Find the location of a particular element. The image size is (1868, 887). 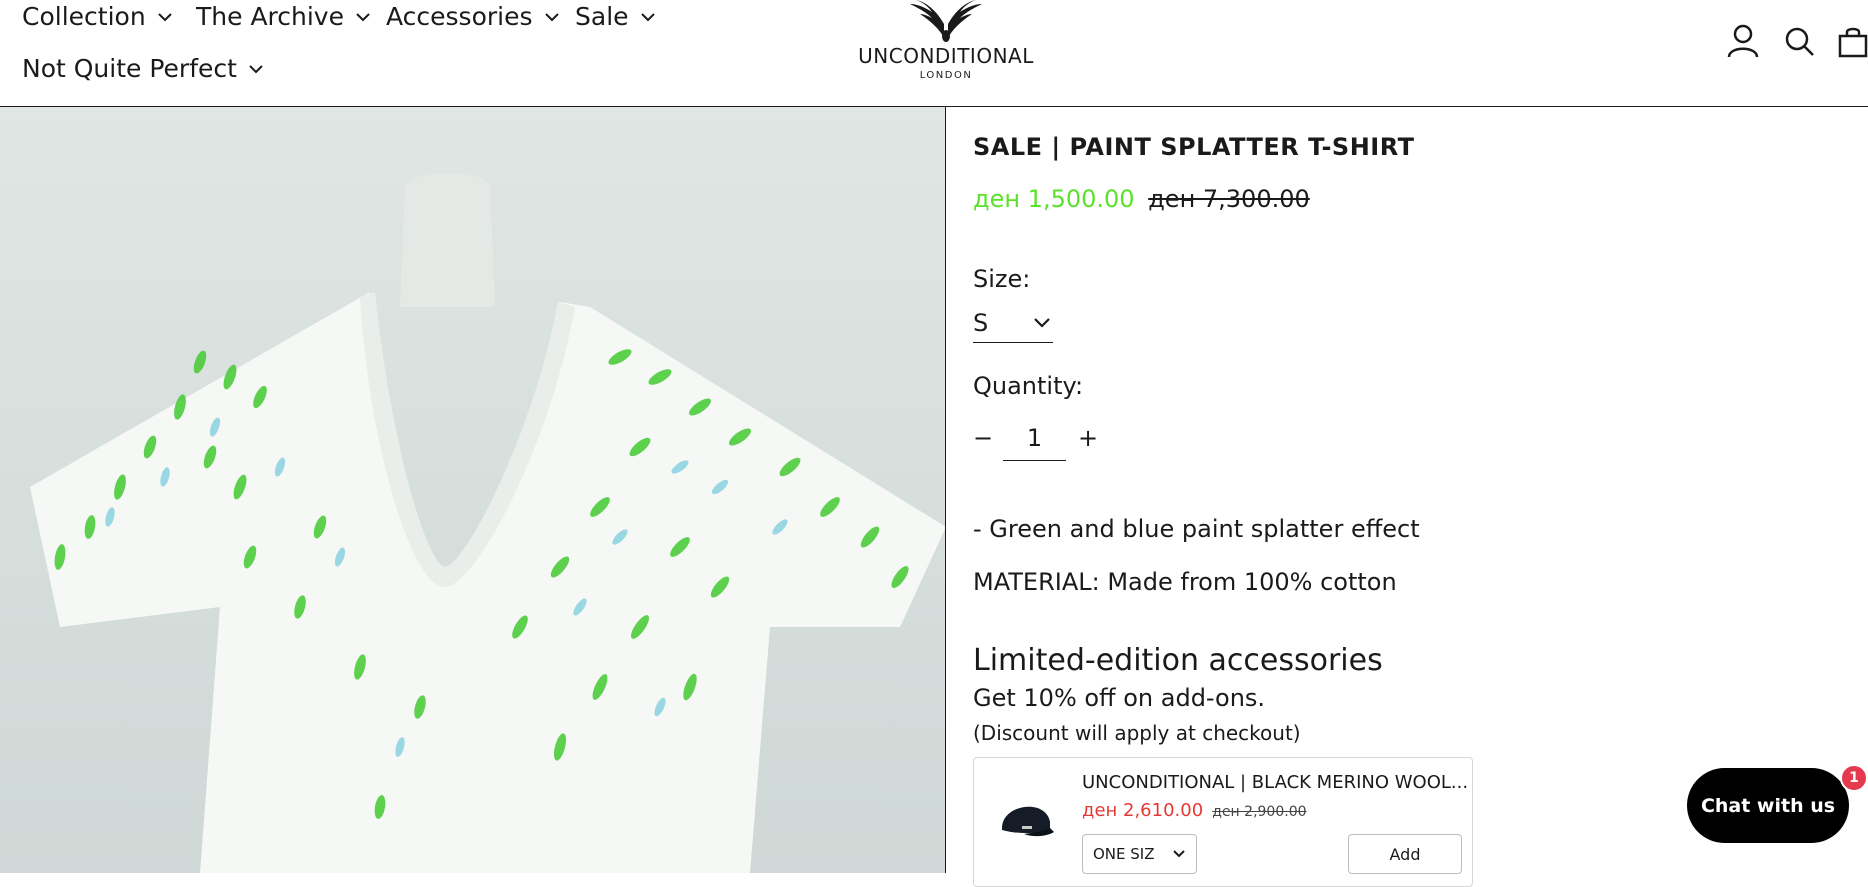

quantity-input: 1 is located at coordinates (1034, 438).